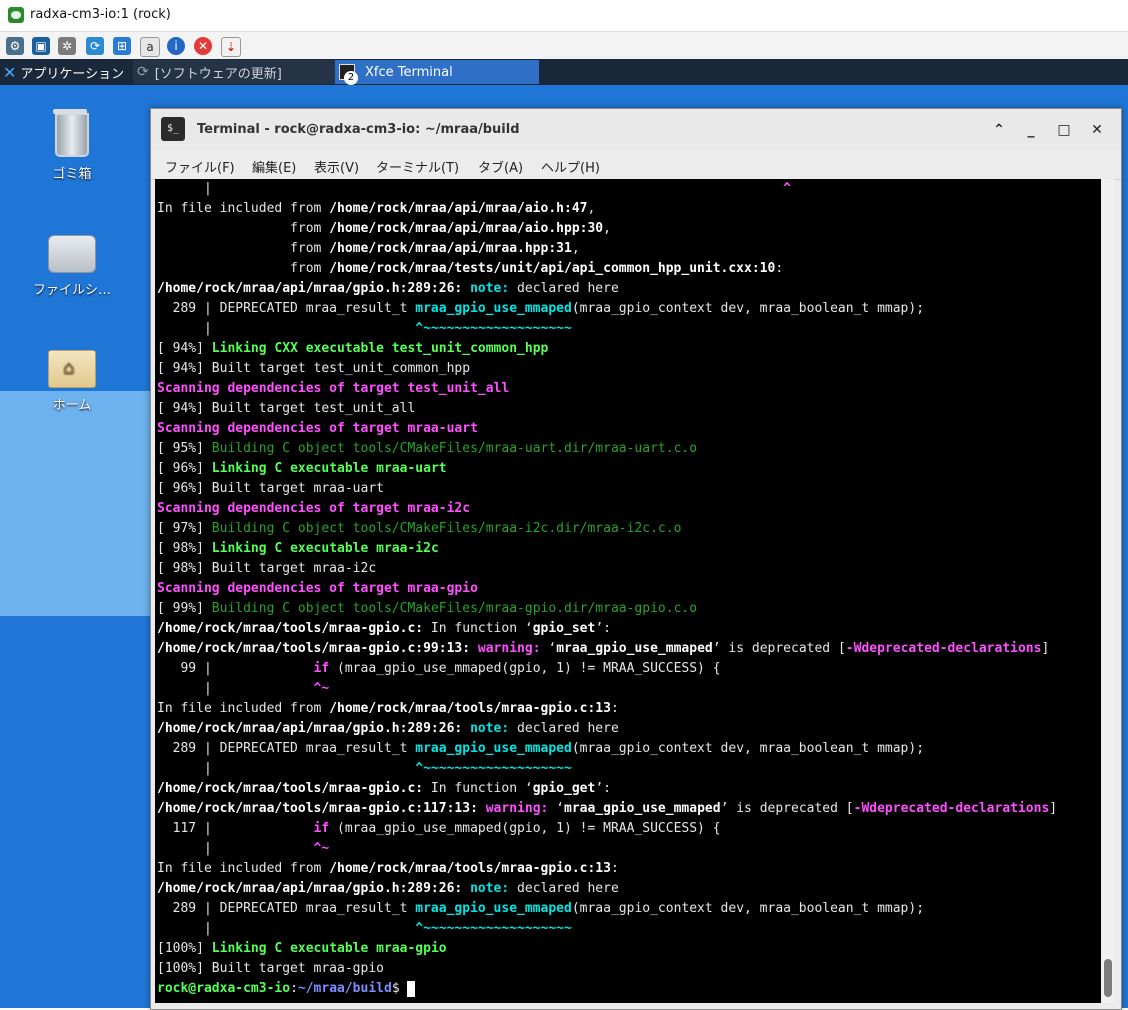  Describe the element at coordinates (231, 47) in the screenshot. I see `transfer-icon: ⇣` at that location.